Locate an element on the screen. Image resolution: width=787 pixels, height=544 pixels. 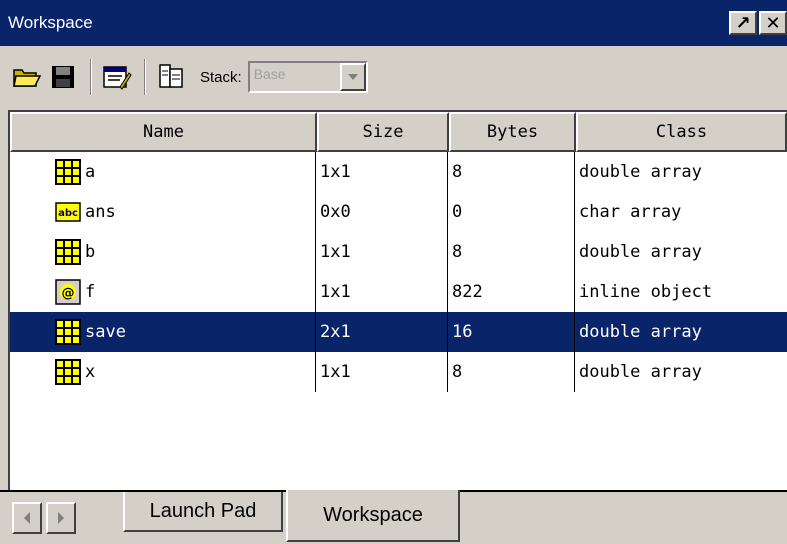
svg-text: abc is located at coordinates (68, 213).